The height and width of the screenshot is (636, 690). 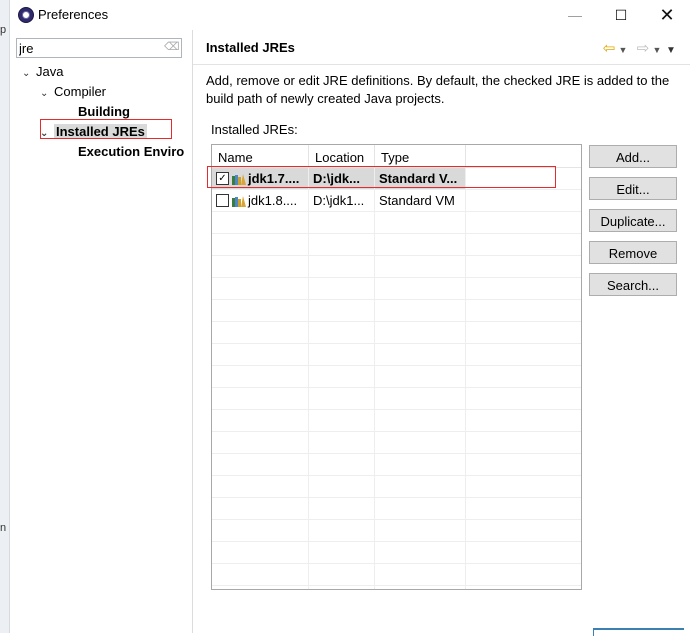 What do you see at coordinates (523, 156) in the screenshot?
I see `column-header-filler` at bounding box center [523, 156].